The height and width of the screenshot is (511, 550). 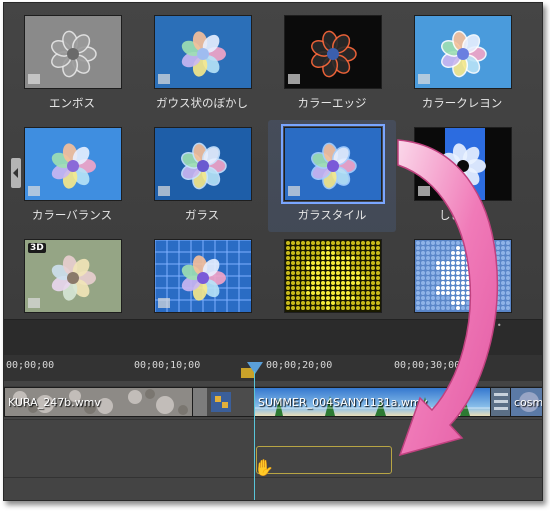 I want to click on effect-tile-glass-tile: ガラスタイル, so click(x=332, y=176).